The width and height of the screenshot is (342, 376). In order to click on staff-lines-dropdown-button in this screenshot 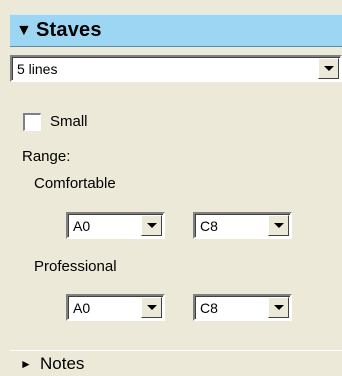, I will do `click(328, 68)`.